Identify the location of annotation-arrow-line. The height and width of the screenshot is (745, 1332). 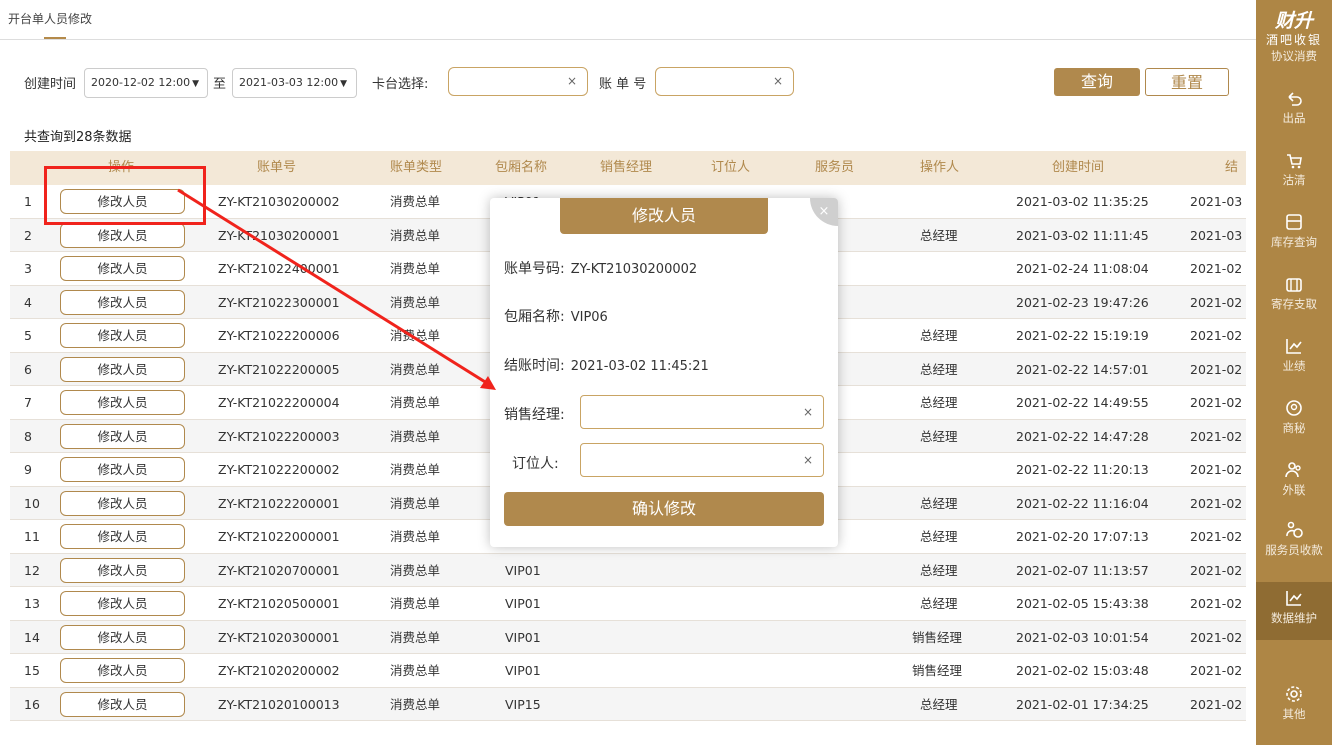
(334, 287).